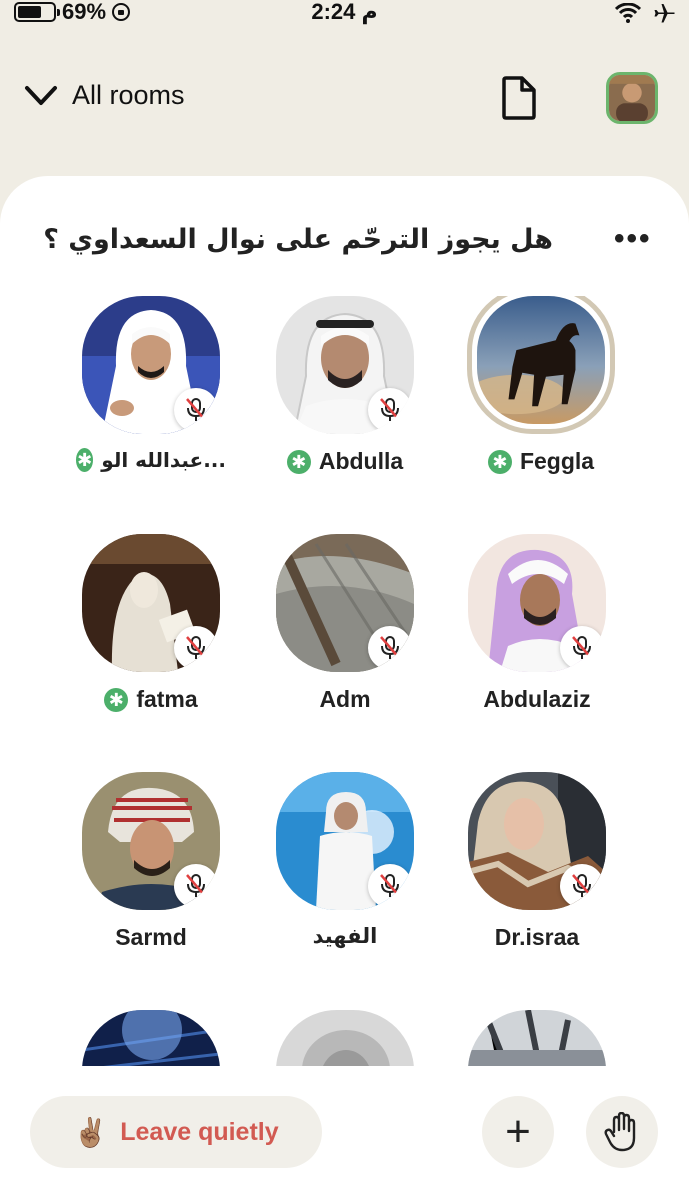  I want to click on speaker-tile: ✱ fatma, so click(151, 623).